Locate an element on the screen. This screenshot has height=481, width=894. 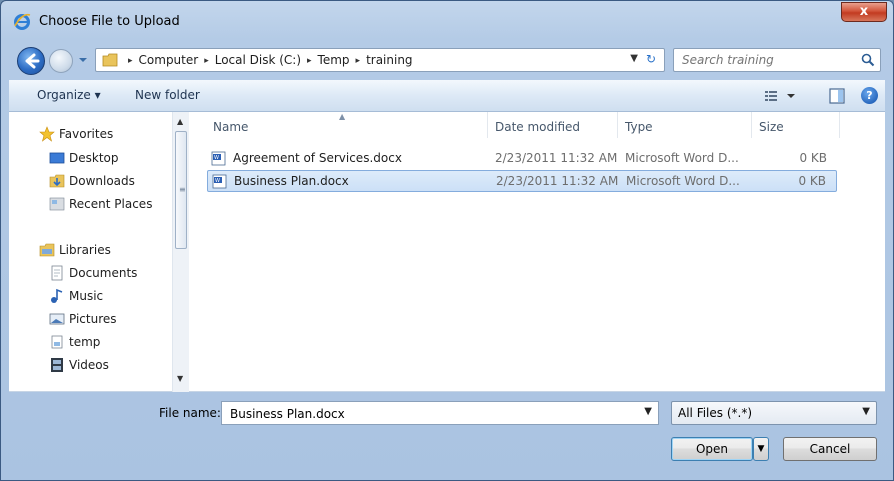
documents-icon is located at coordinates (57, 273).